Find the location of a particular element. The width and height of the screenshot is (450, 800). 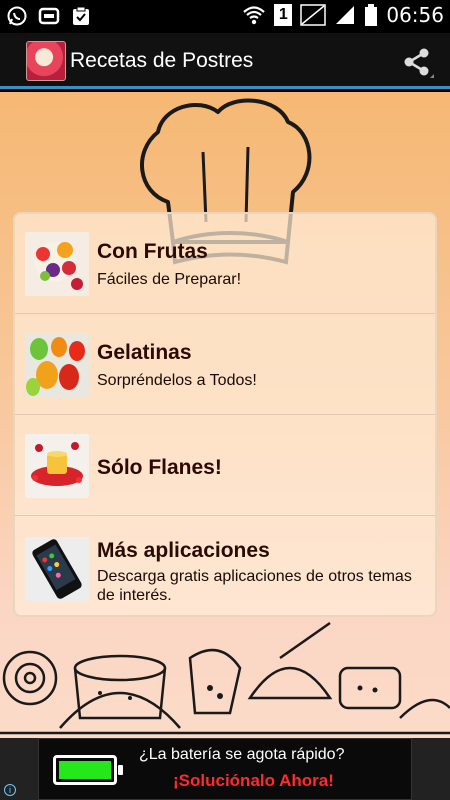

app-logo is located at coordinates (46, 61).